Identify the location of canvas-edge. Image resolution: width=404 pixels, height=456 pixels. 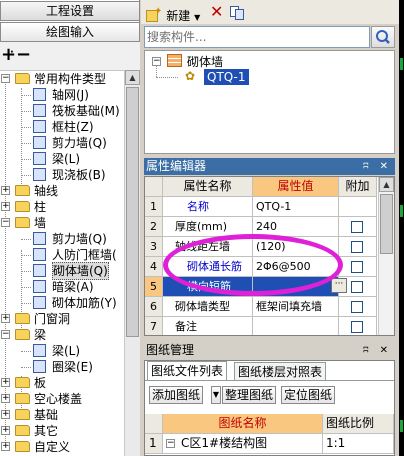
(401, 228).